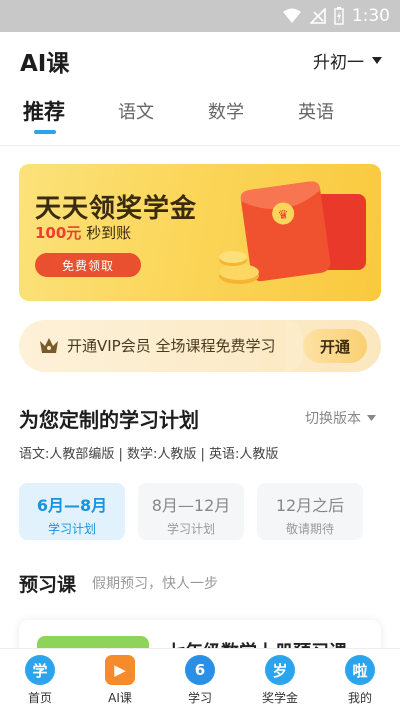  Describe the element at coordinates (339, 16) in the screenshot. I see `battery-icon` at that location.